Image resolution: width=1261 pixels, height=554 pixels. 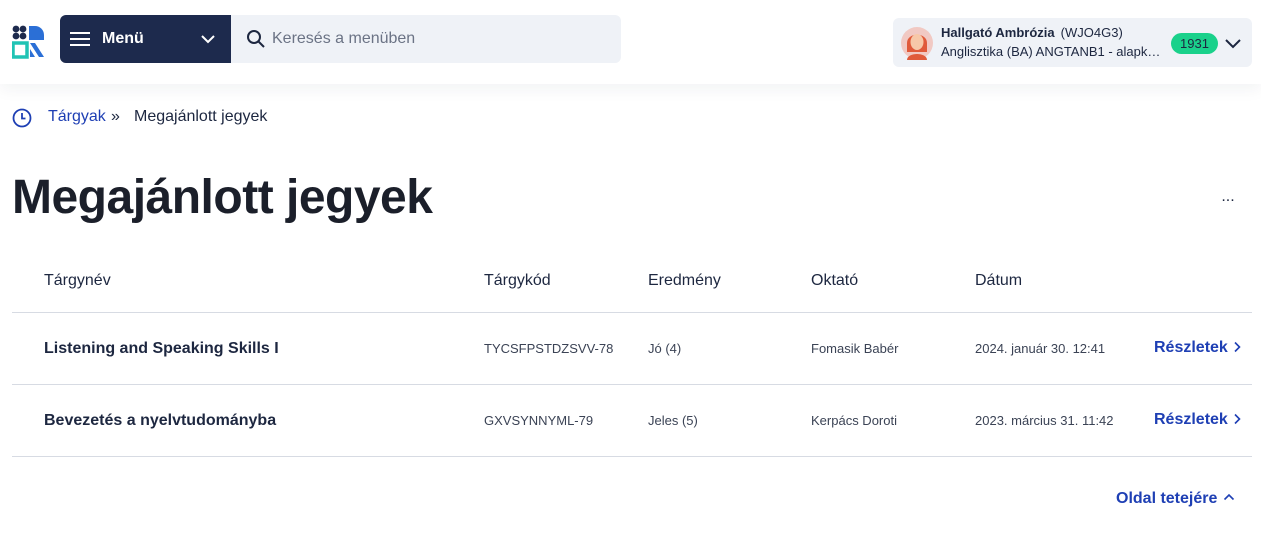 I want to click on date: 2023. március 31. 11:42, so click(x=1044, y=420).